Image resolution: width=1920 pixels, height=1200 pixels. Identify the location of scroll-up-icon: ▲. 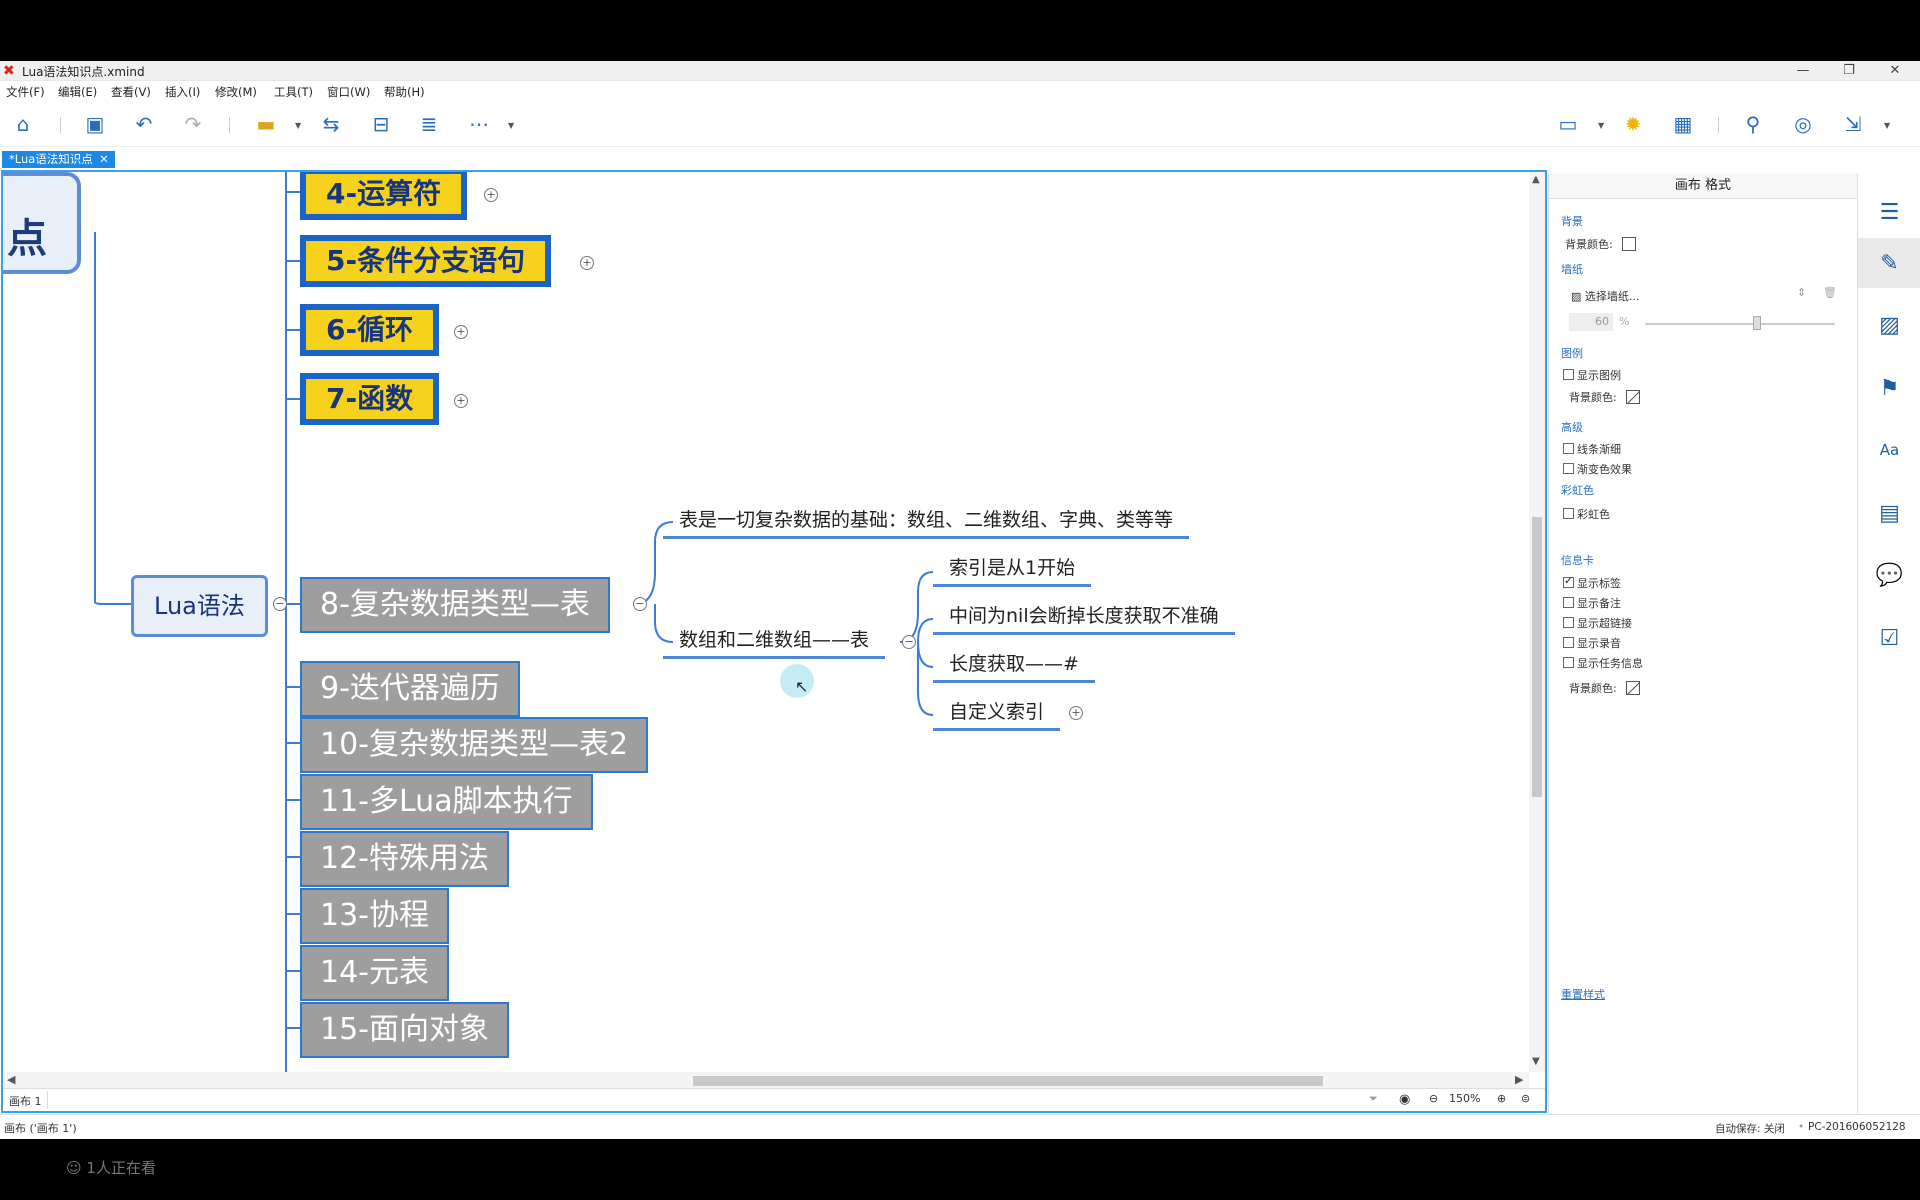
(1536, 179).